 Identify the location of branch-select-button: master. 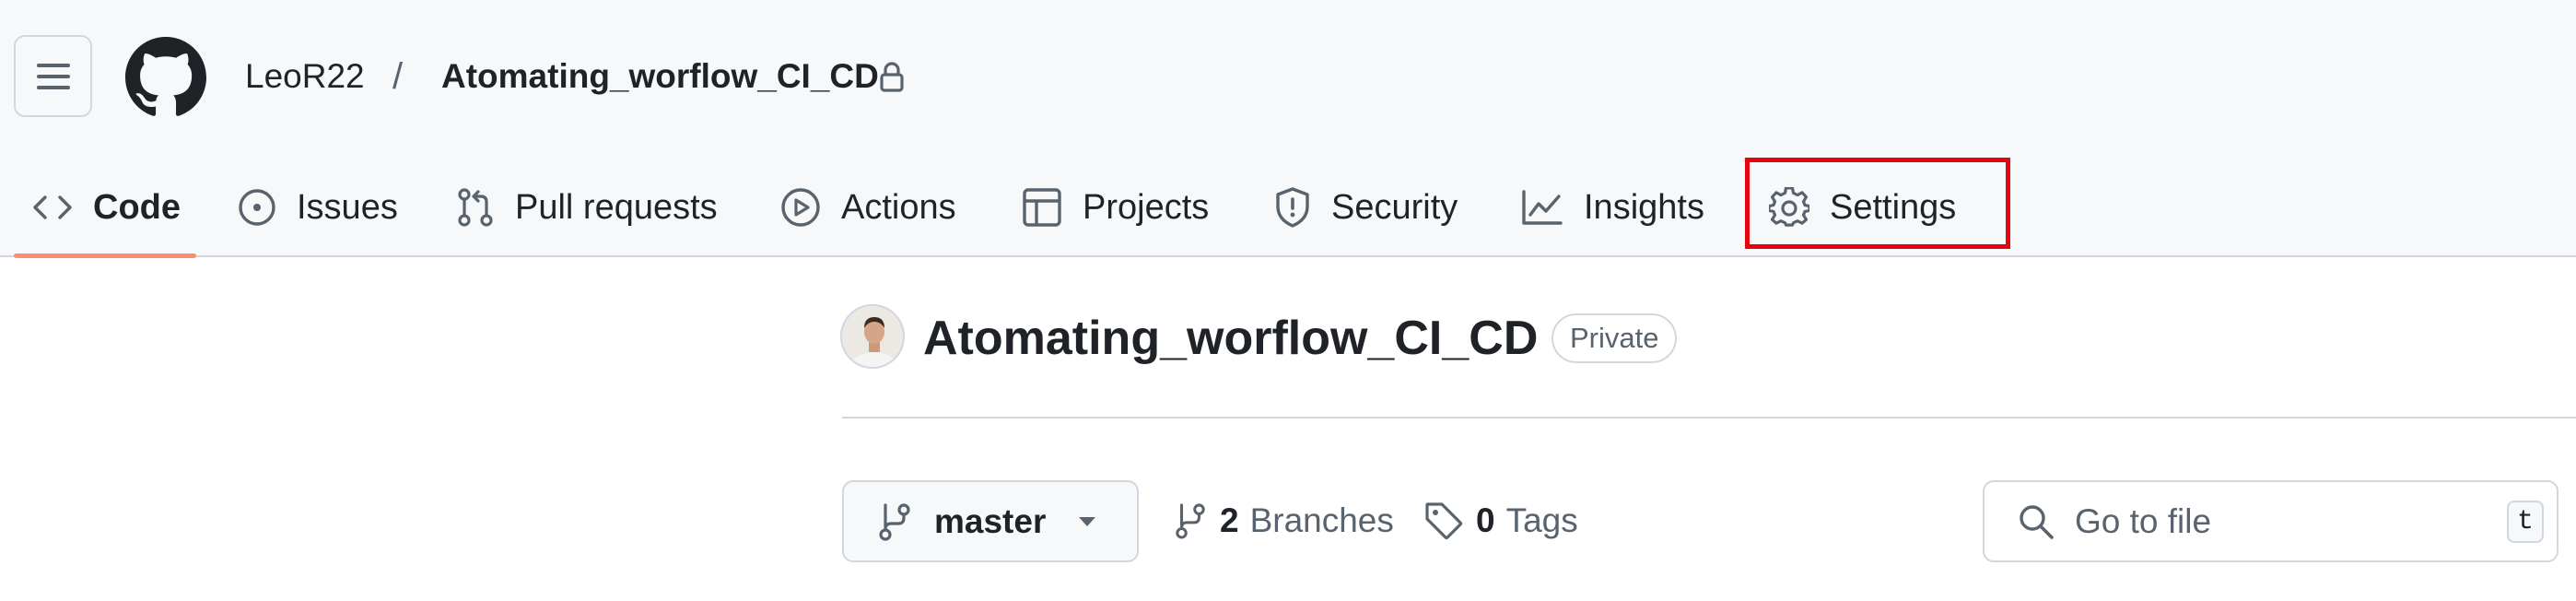
(990, 521).